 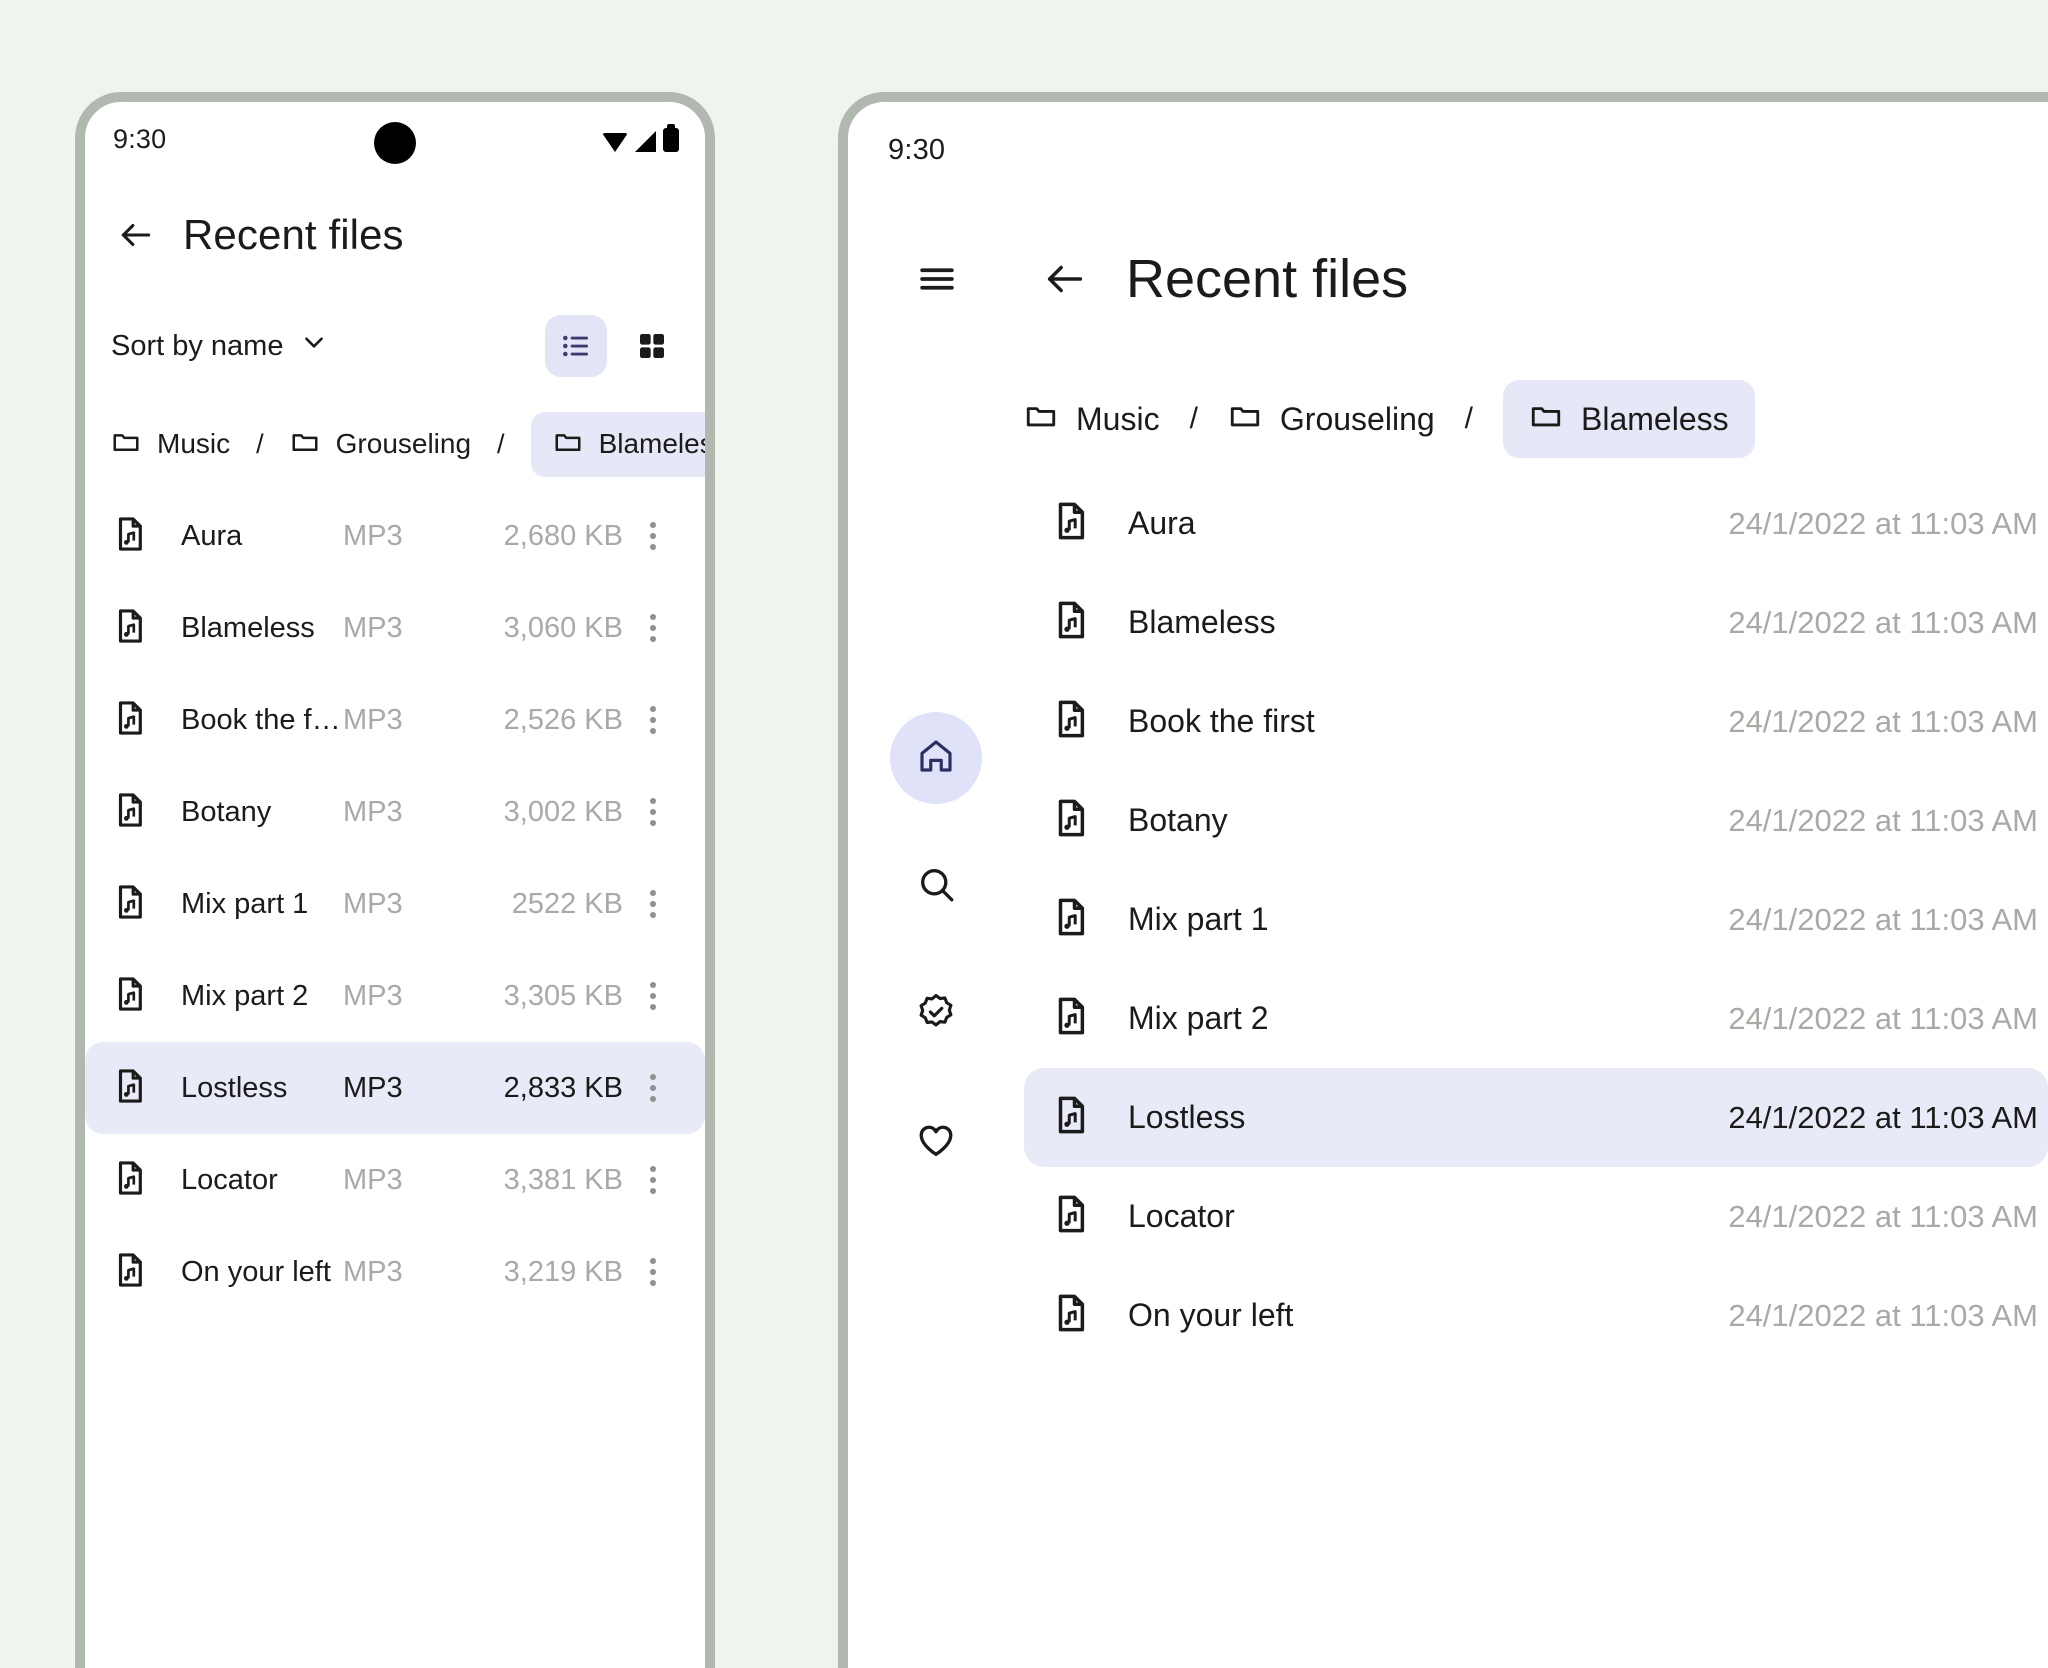 I want to click on breadcrumb-label: Music, so click(x=1118, y=418).